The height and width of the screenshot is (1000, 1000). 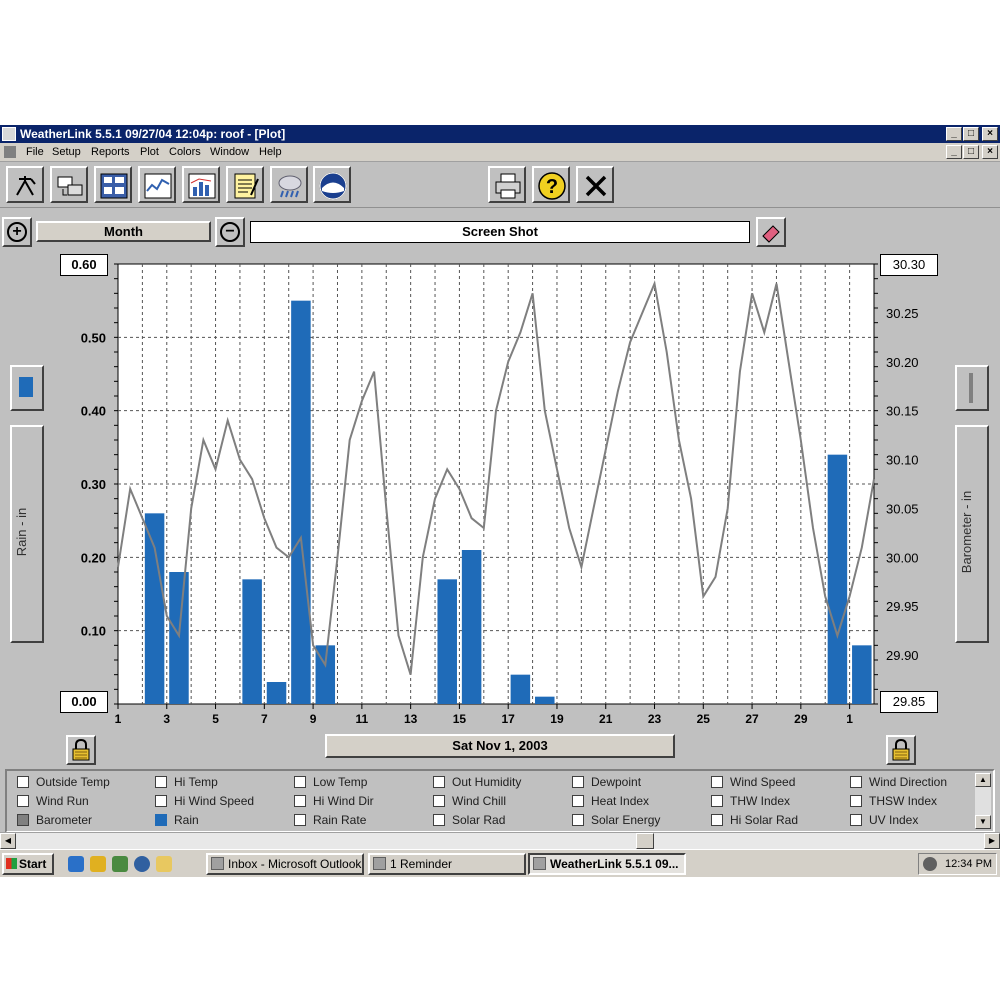 What do you see at coordinates (245, 184) in the screenshot?
I see `notes-button` at bounding box center [245, 184].